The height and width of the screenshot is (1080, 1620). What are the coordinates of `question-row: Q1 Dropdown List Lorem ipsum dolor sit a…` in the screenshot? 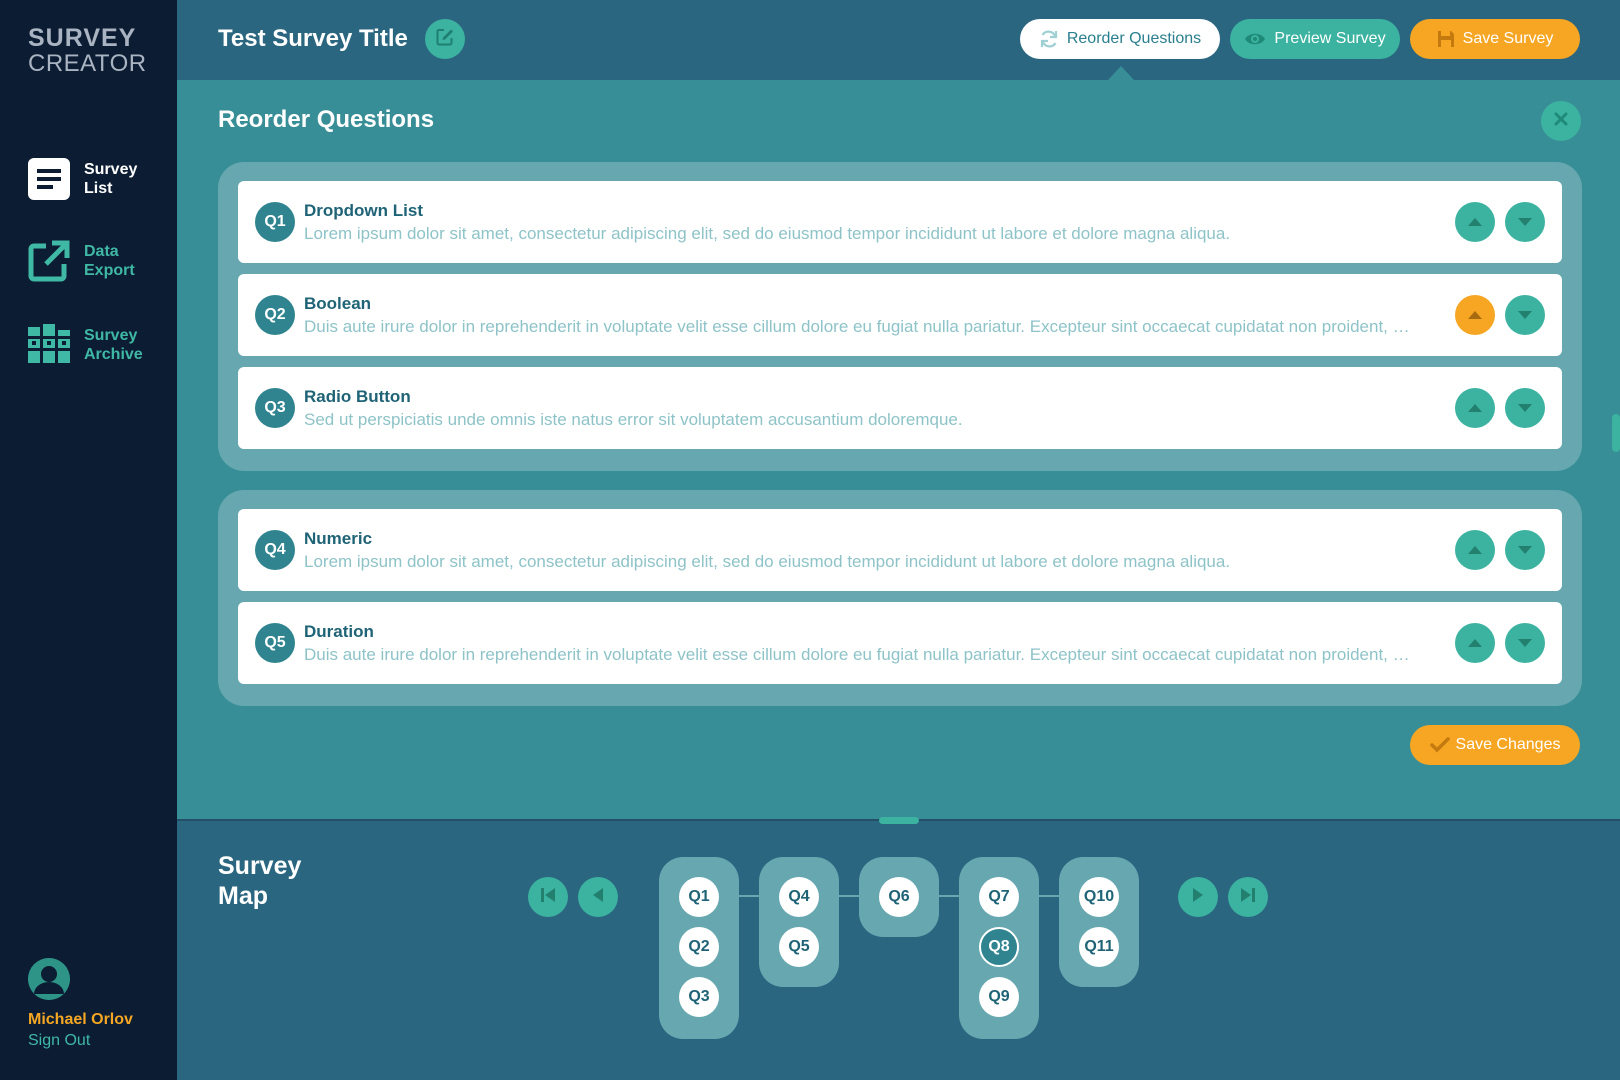 It's located at (900, 222).